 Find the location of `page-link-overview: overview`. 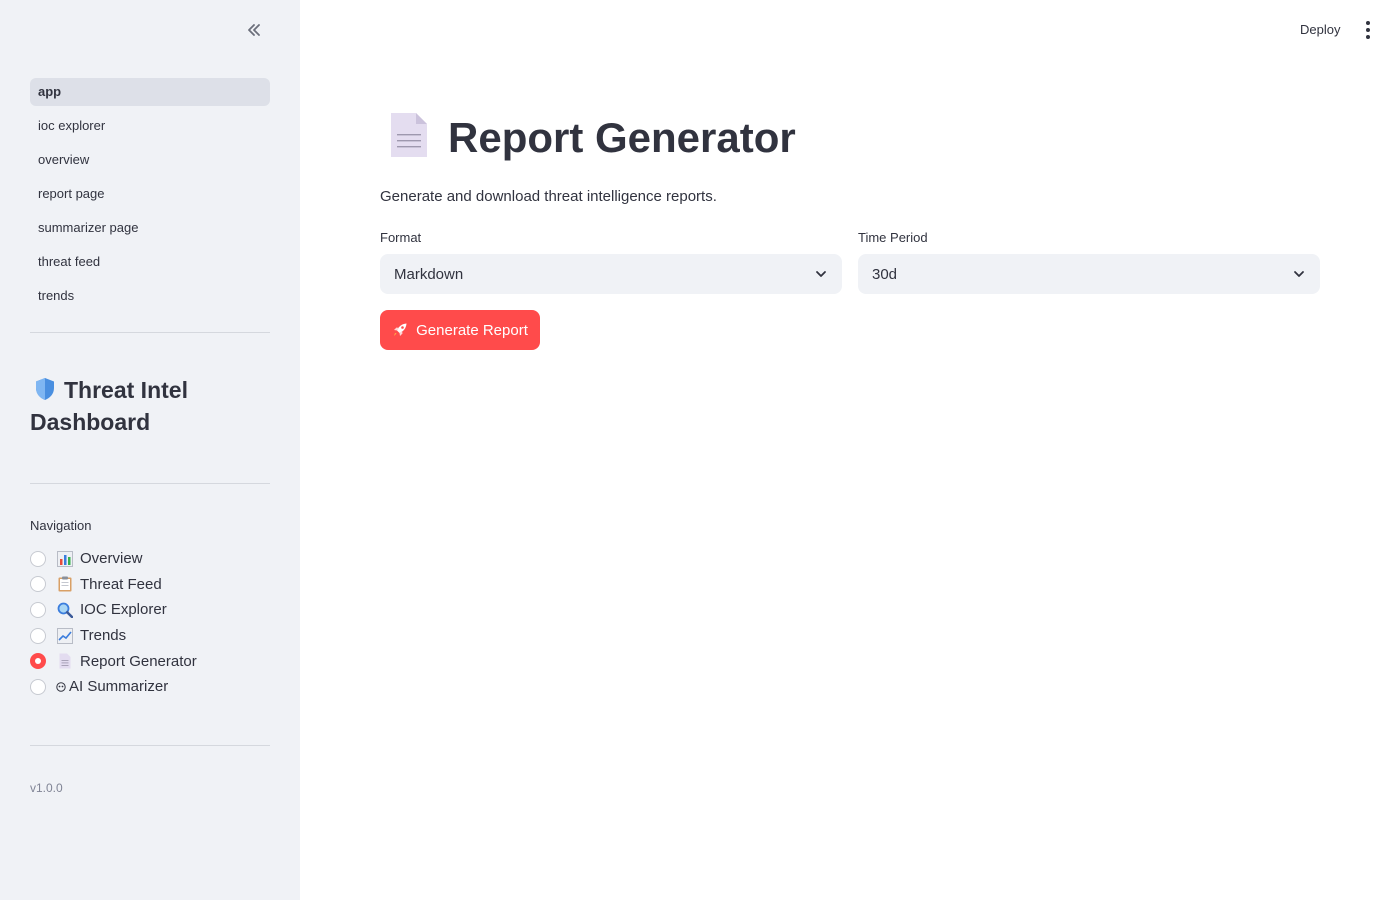

page-link-overview: overview is located at coordinates (150, 160).